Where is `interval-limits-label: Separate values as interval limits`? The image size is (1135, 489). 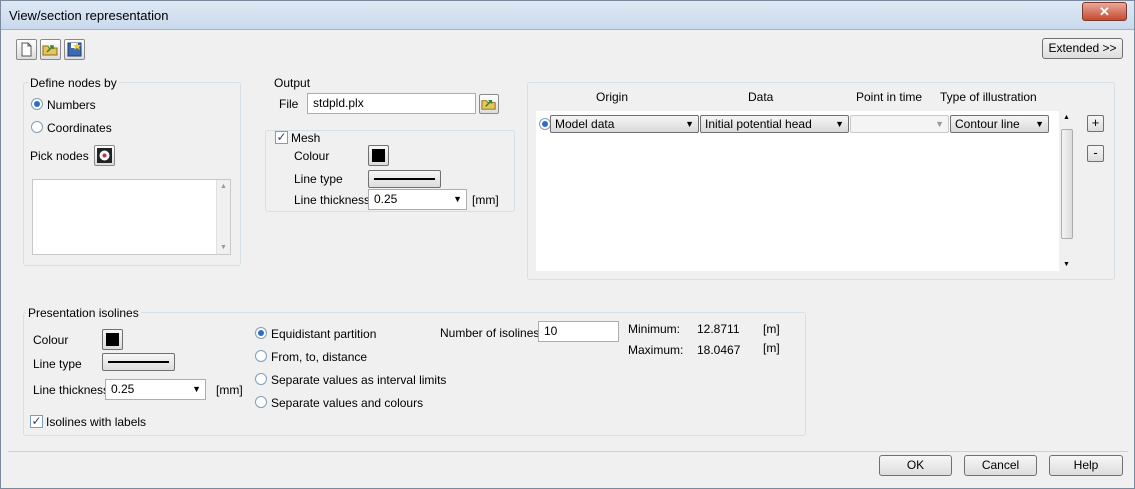
interval-limits-label: Separate values as interval limits is located at coordinates (359, 380).